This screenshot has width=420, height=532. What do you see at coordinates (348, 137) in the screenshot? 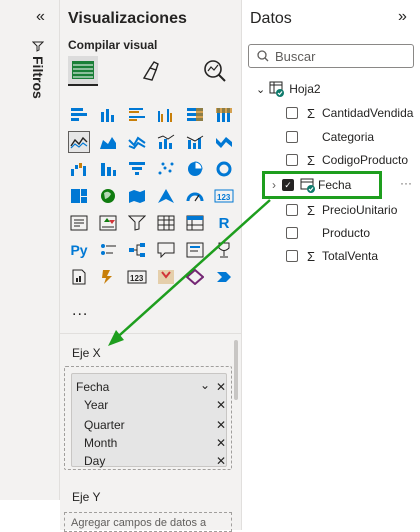
I see `field-name: Categoria` at bounding box center [348, 137].